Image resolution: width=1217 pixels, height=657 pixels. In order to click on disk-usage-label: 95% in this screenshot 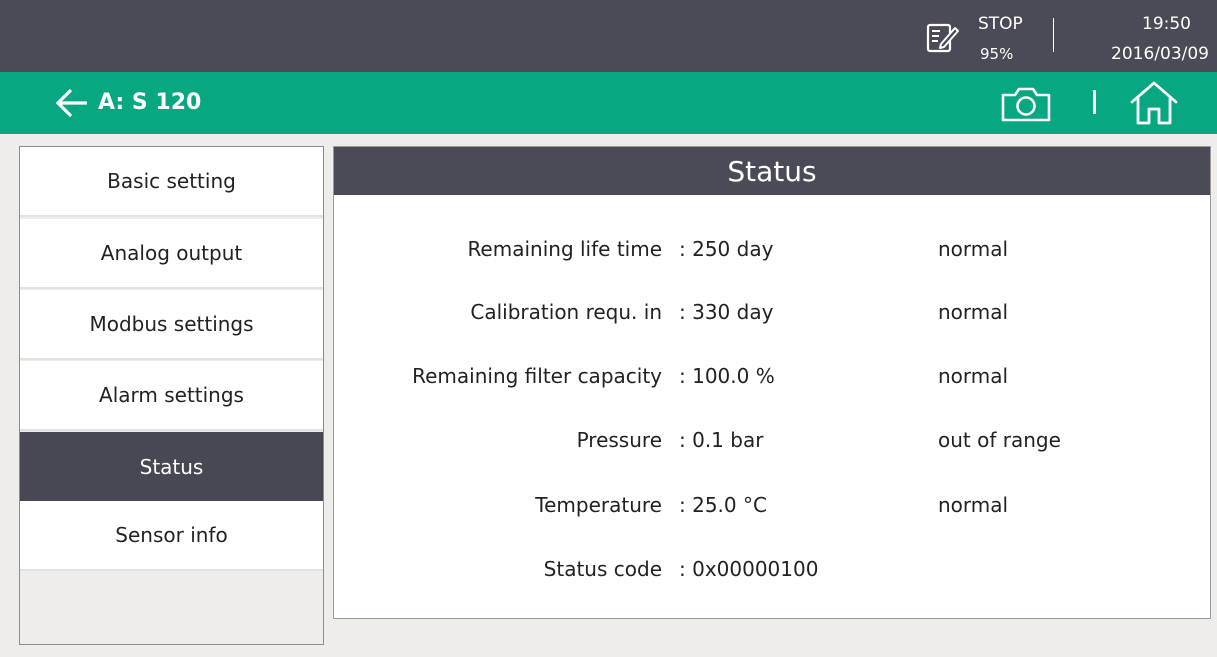, I will do `click(997, 54)`.